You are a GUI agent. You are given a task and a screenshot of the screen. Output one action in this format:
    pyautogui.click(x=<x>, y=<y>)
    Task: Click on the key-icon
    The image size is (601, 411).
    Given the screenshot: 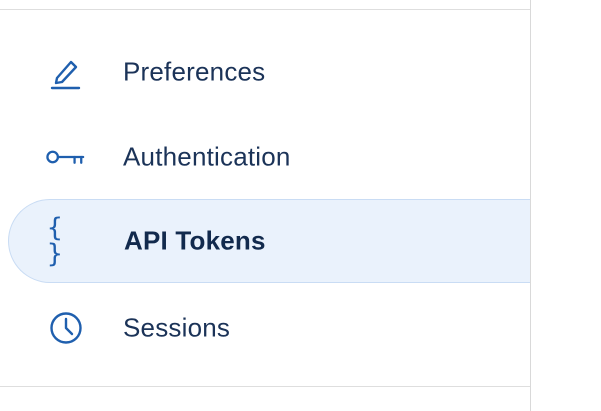 What is the action you would take?
    pyautogui.click(x=66, y=157)
    